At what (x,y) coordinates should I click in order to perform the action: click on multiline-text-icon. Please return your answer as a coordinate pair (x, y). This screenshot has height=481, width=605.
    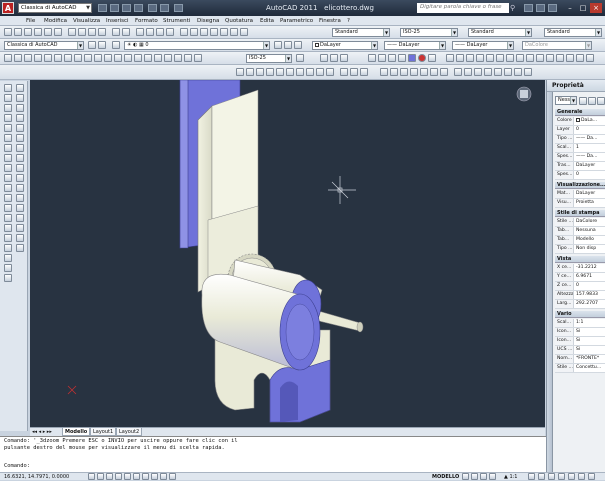
    Looking at the image, I should click on (8, 268).